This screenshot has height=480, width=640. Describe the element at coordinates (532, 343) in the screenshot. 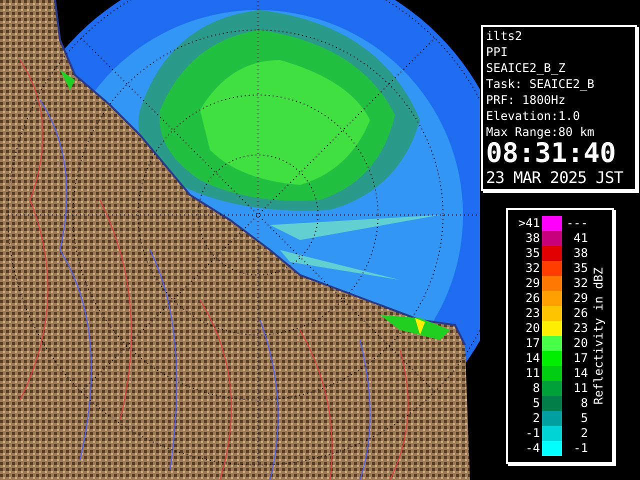

I see `legend-low-label: 17` at that location.